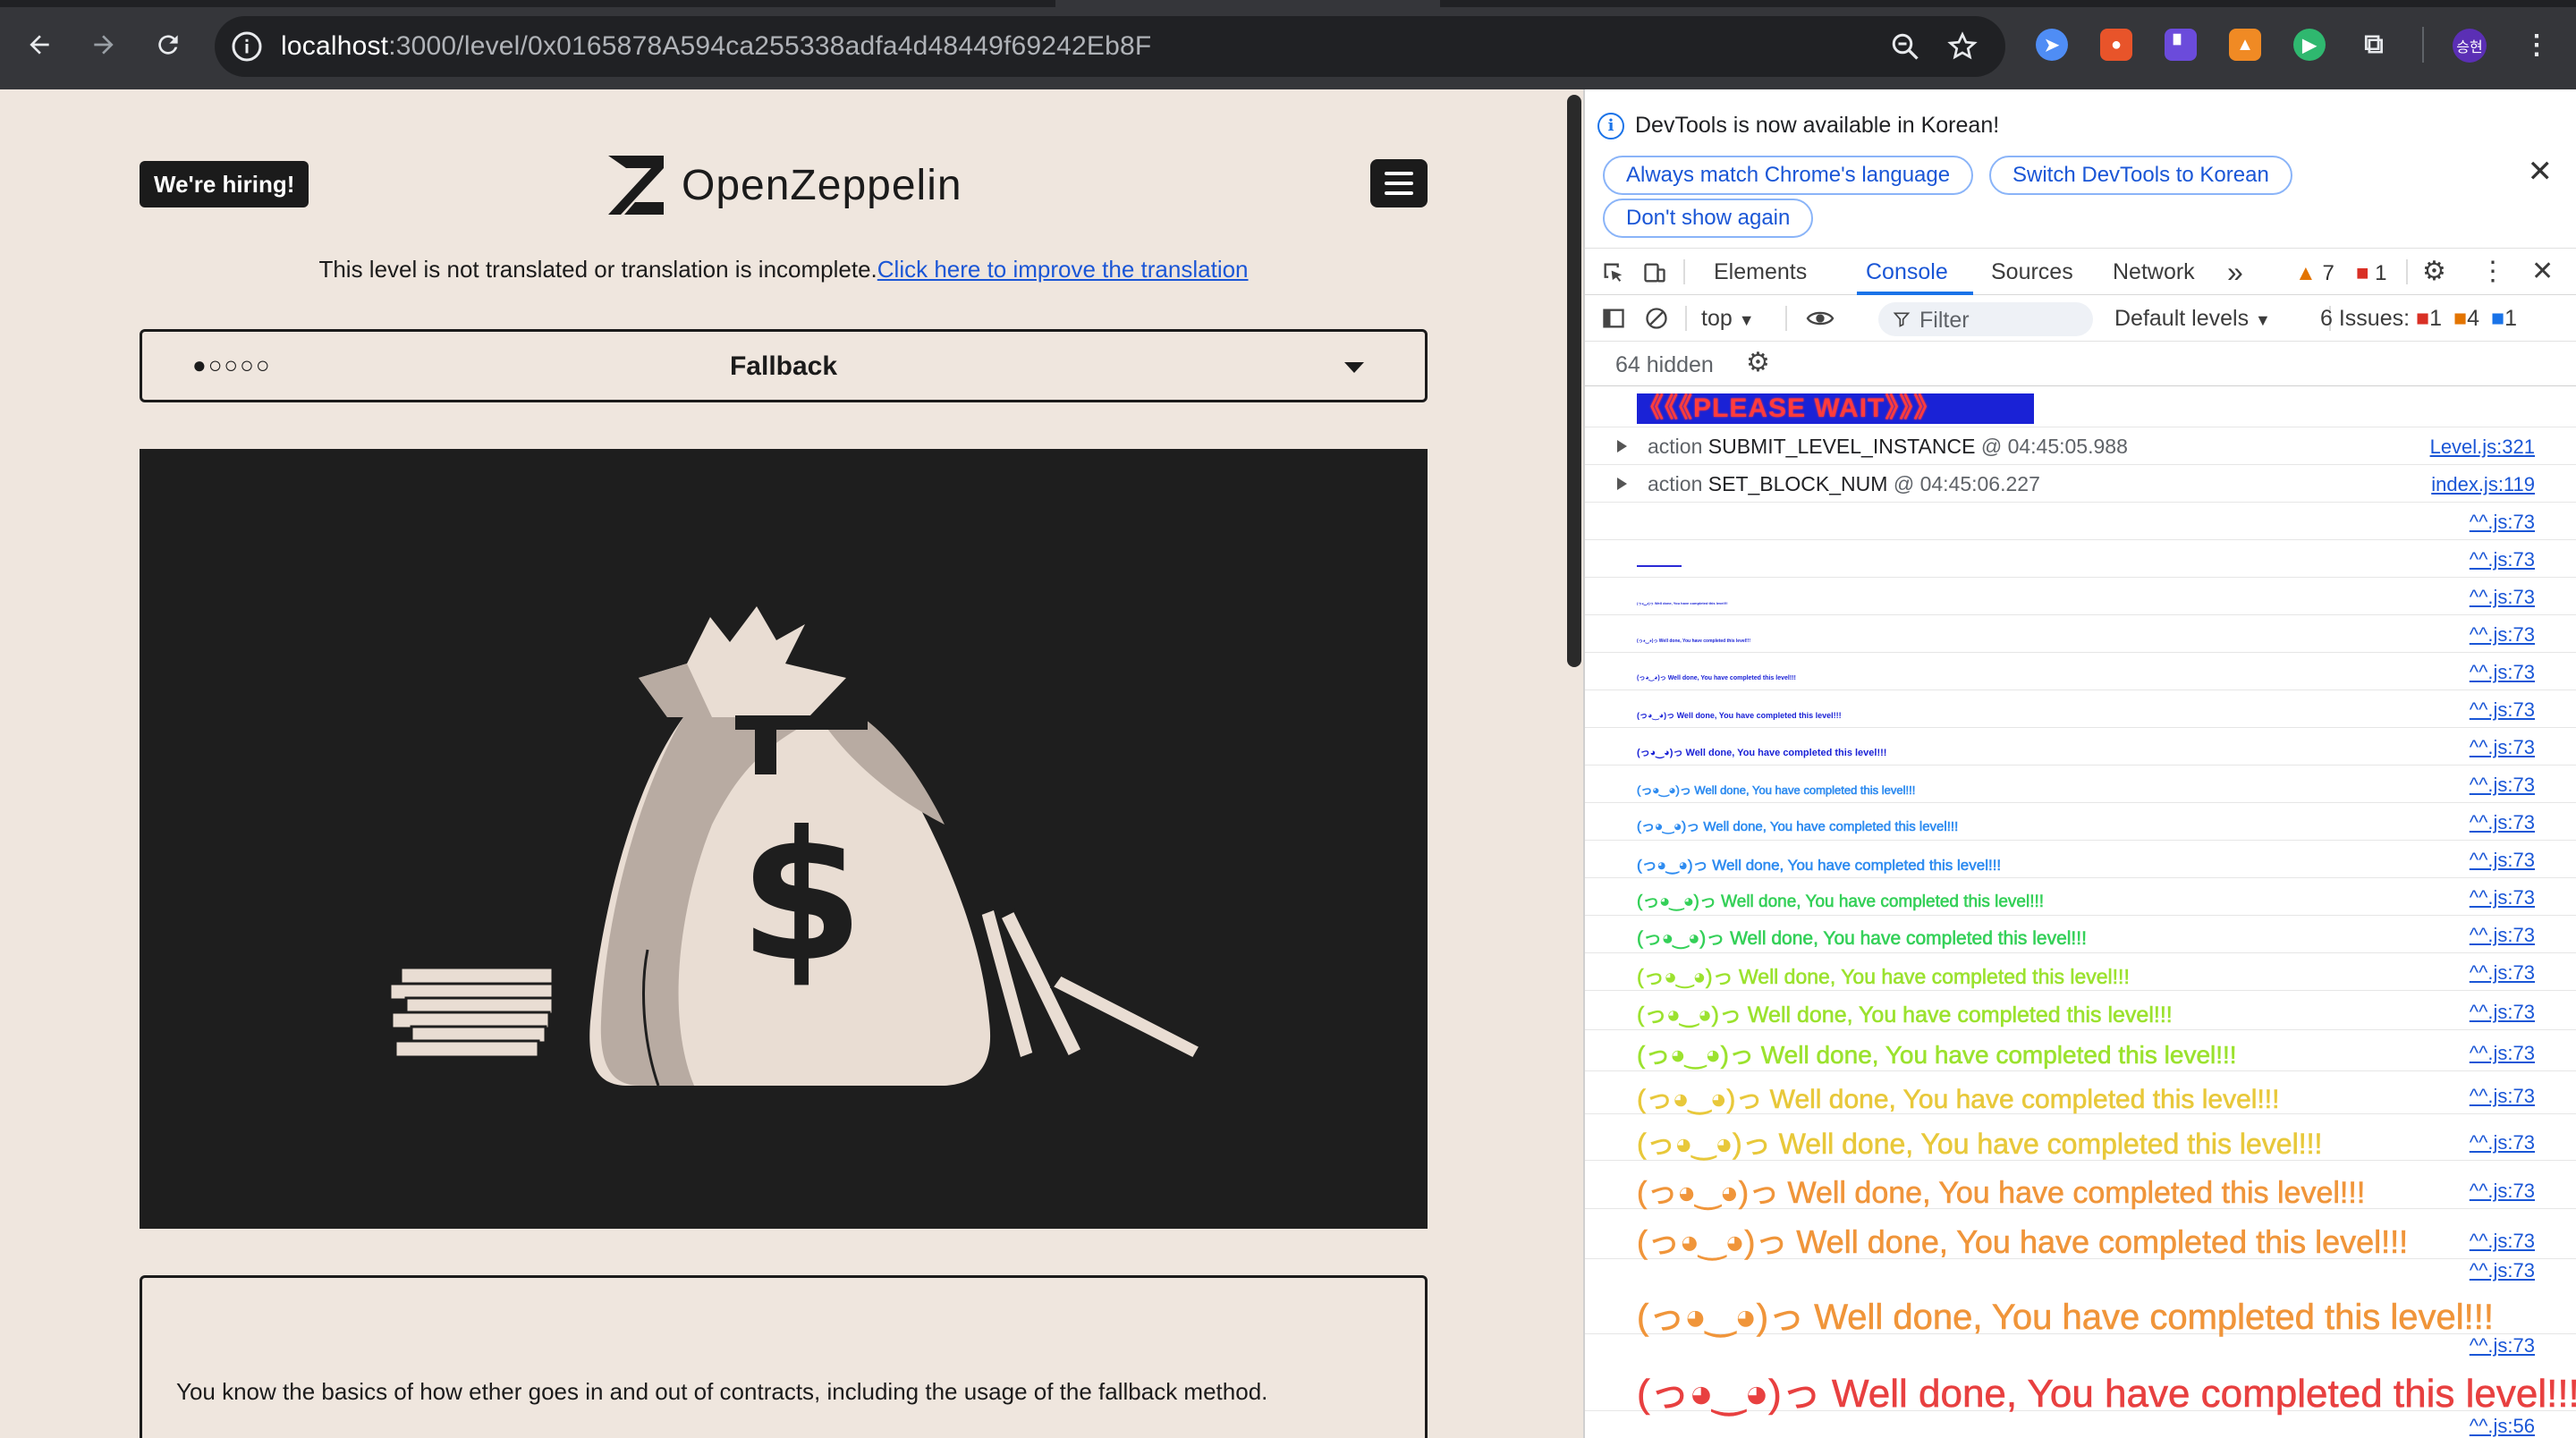 The image size is (2576, 1438). What do you see at coordinates (2434, 272) in the screenshot?
I see `settings-gear-icon: ⚙` at bounding box center [2434, 272].